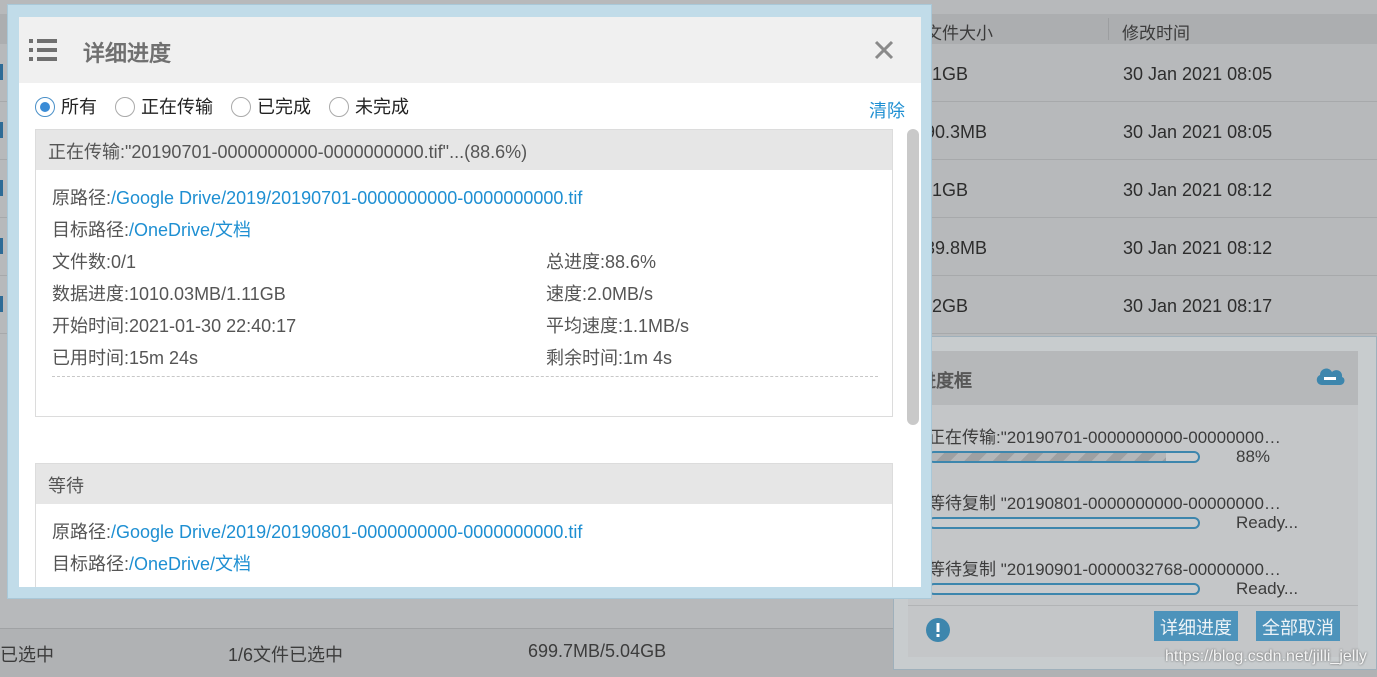 This screenshot has height=677, width=1377. What do you see at coordinates (913, 277) in the screenshot?
I see `scrollbar` at bounding box center [913, 277].